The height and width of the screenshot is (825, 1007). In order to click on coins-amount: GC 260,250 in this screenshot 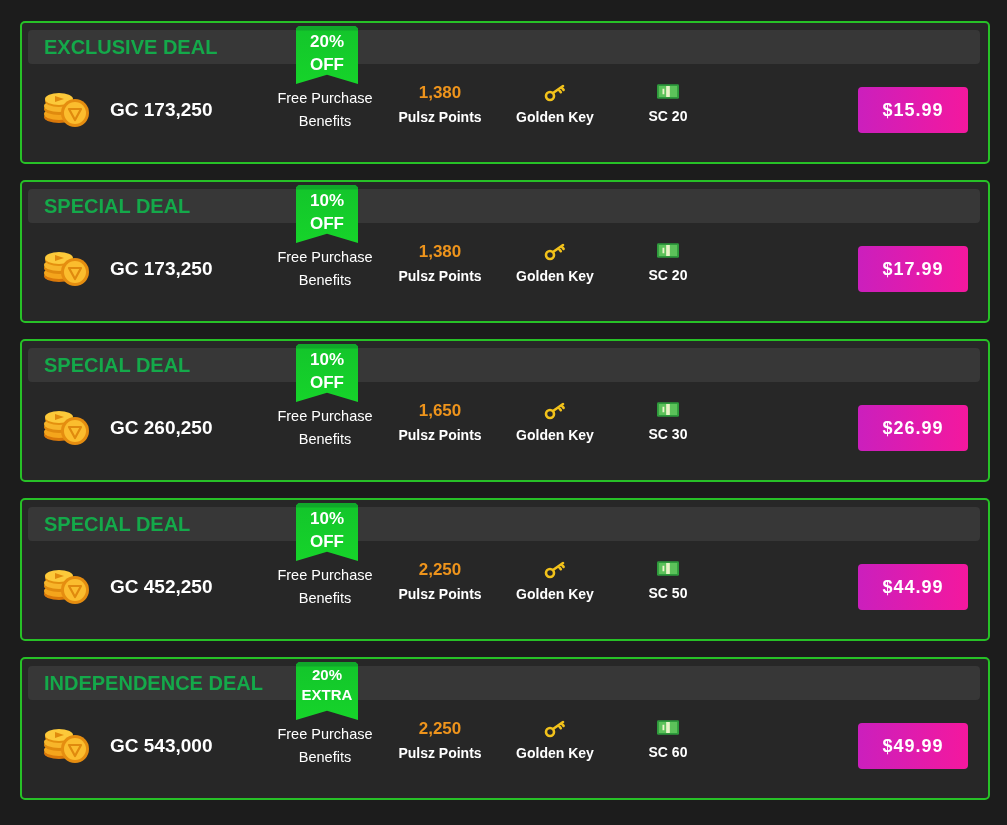, I will do `click(161, 428)`.